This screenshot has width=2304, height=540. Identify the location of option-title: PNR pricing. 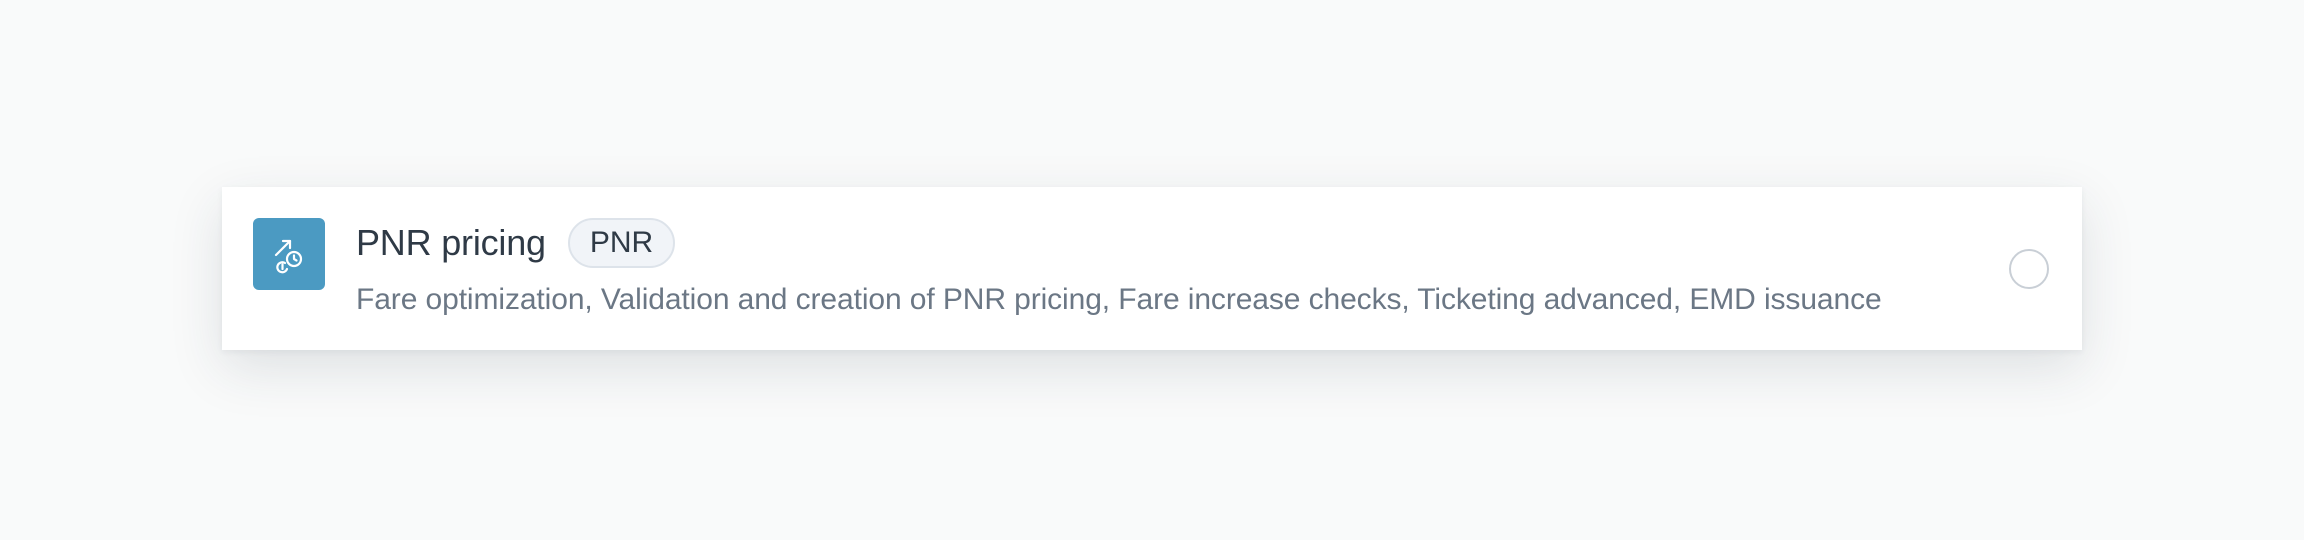
(451, 242).